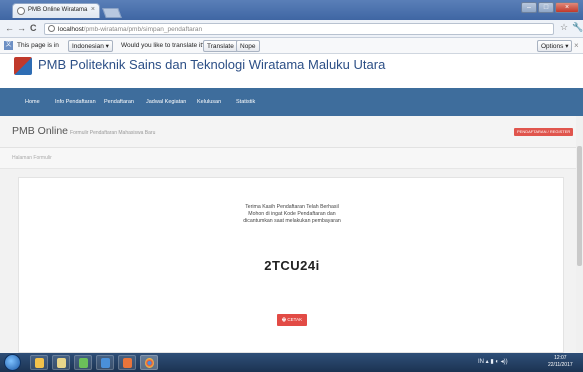 The image size is (583, 372). Describe the element at coordinates (40, 131) in the screenshot. I see `page-title-text: PMB Online` at that location.